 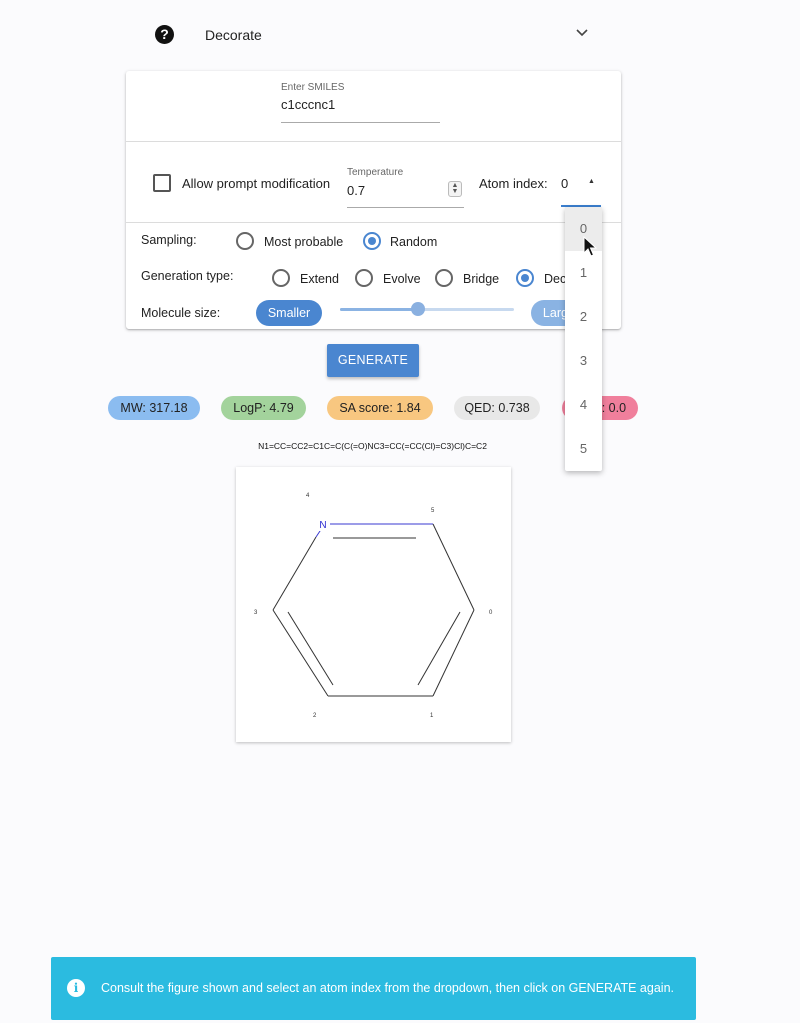 What do you see at coordinates (322, 525) in the screenshot?
I see `nitrogen-atom-label: N` at bounding box center [322, 525].